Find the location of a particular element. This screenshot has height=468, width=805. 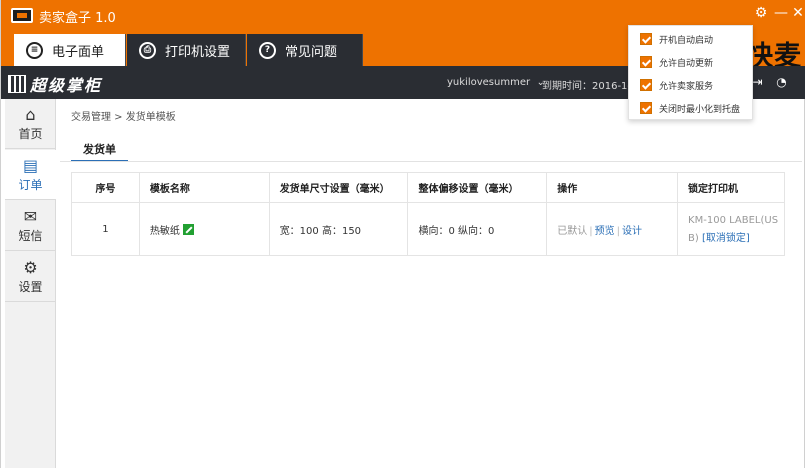

column-header-size: 发货单尺寸设置（毫米） is located at coordinates (338, 187).